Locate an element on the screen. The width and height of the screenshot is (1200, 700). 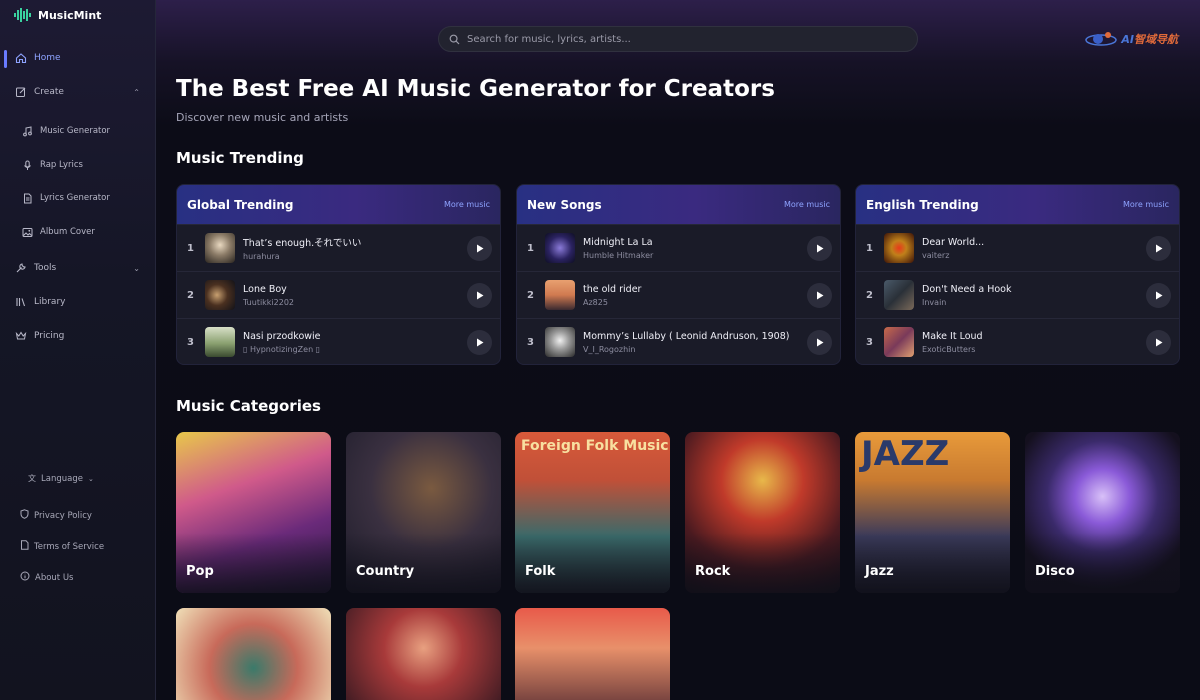
category-label: Jazz is located at coordinates (879, 571).